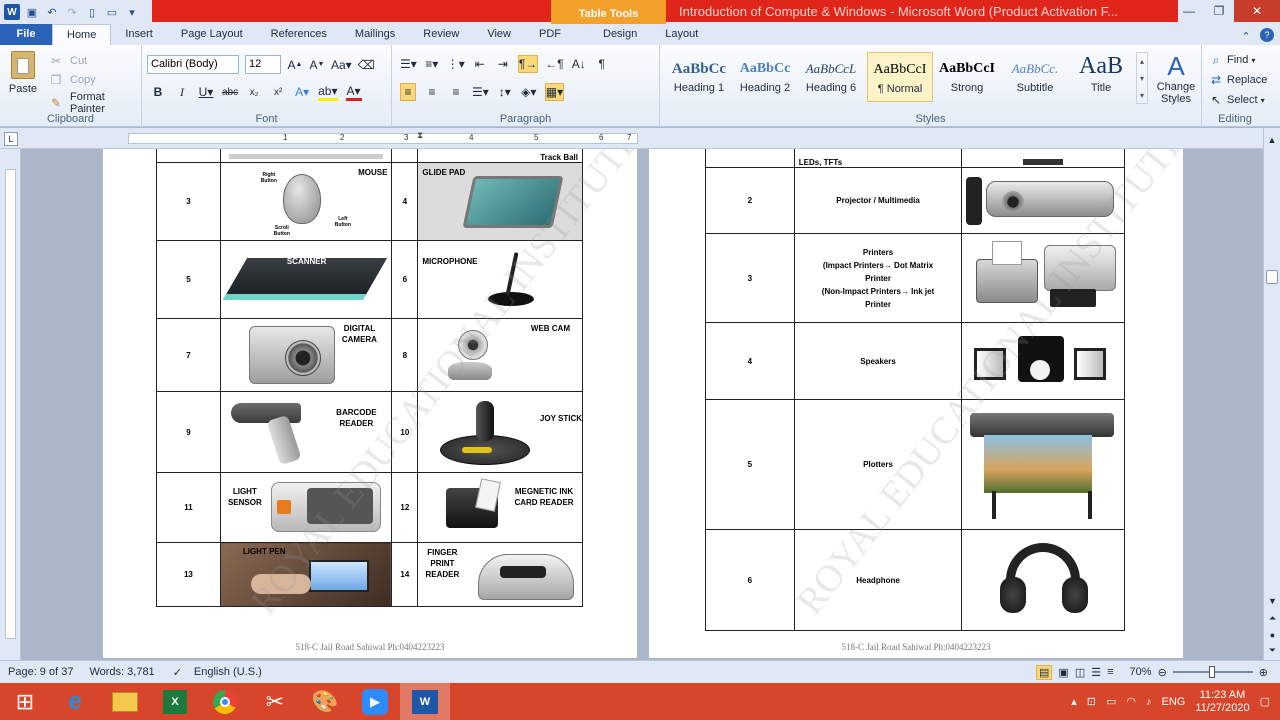 The height and width of the screenshot is (720, 1280). What do you see at coordinates (1272, 635) in the screenshot?
I see `browse-object-icon: ●` at bounding box center [1272, 635].